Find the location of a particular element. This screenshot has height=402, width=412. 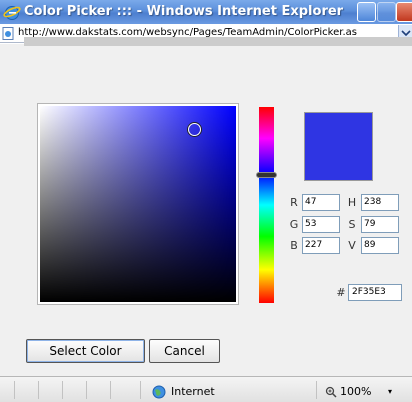

select-color-button: Select Color is located at coordinates (85, 351).